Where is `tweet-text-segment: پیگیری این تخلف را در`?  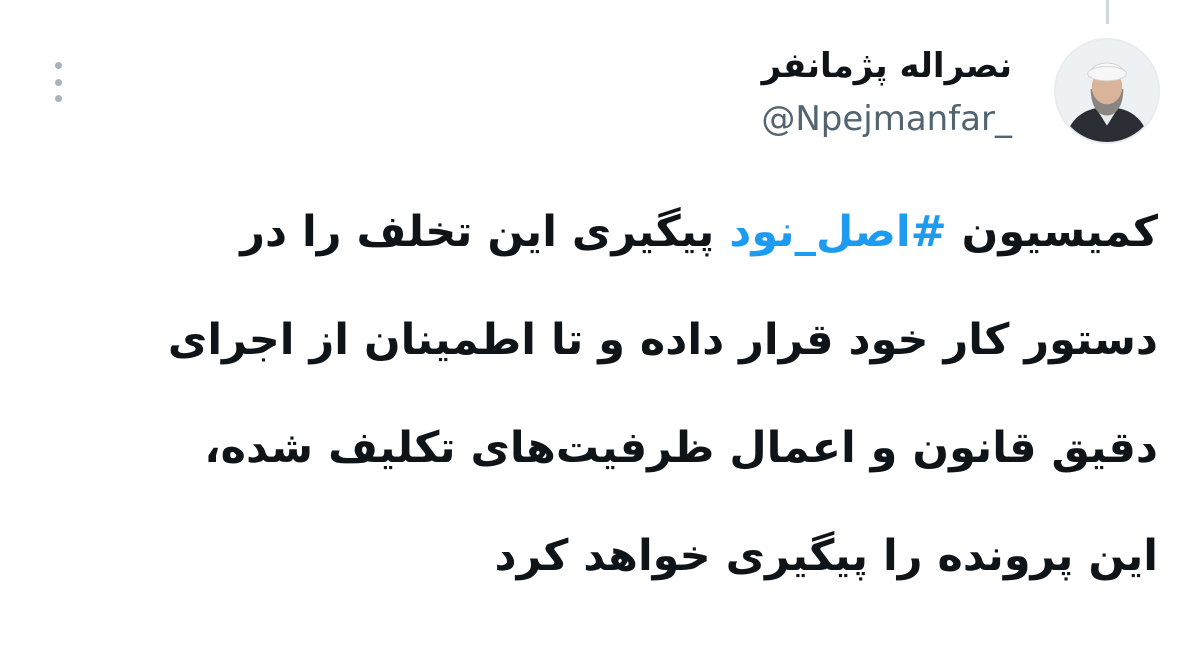
tweet-text-segment: پیگیری این تخلف را در is located at coordinates (485, 232).